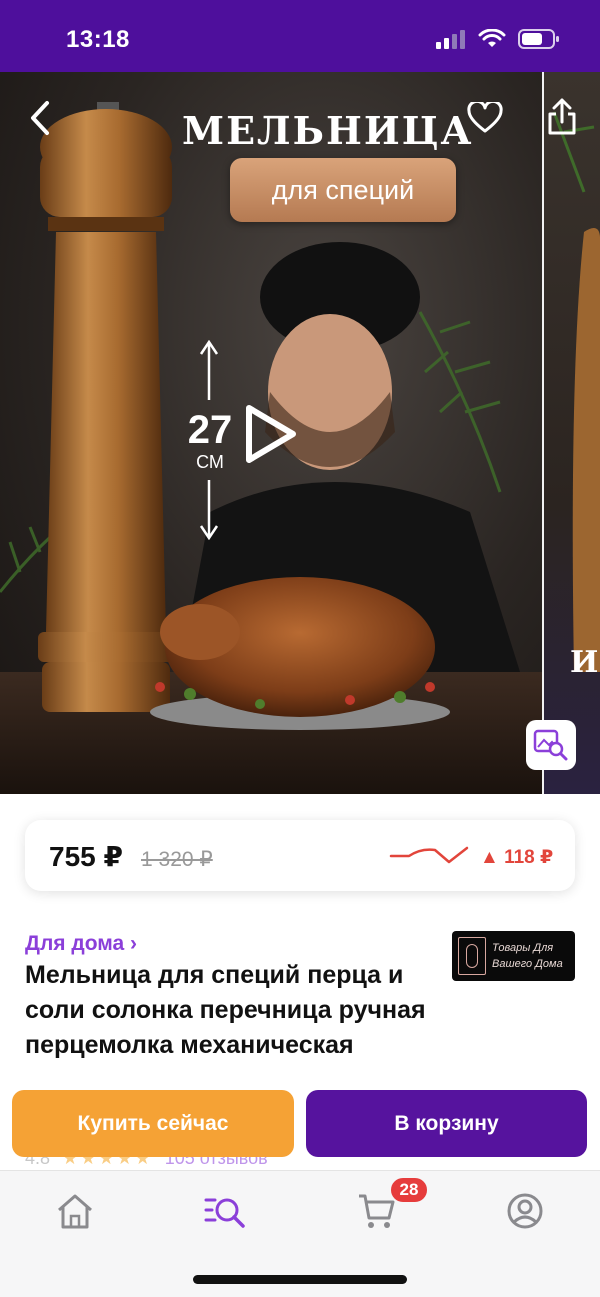 The height and width of the screenshot is (1297, 600). I want to click on status-icons, so click(498, 39).